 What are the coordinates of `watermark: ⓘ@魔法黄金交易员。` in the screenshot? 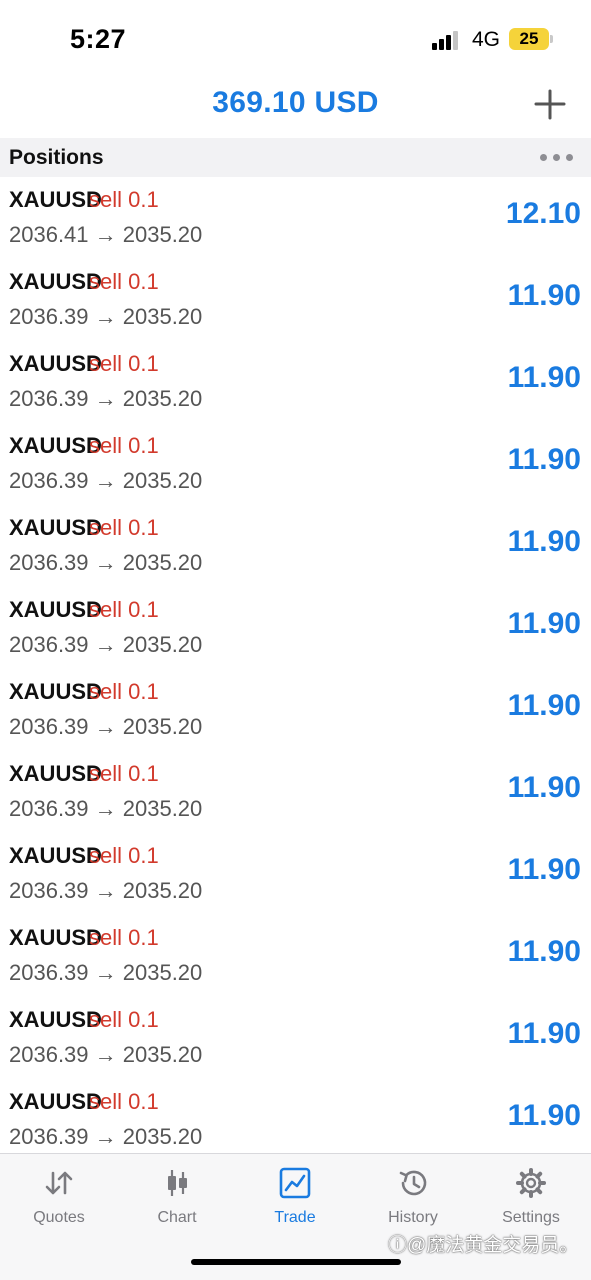 It's located at (483, 1245).